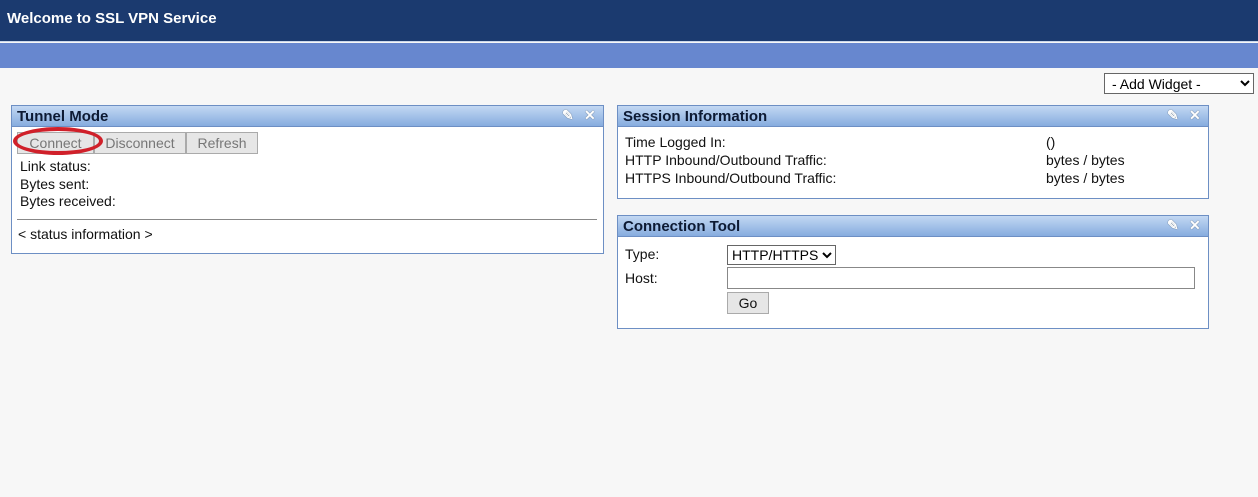 The height and width of the screenshot is (497, 1258). Describe the element at coordinates (68, 201) in the screenshot. I see `bytes-received-label: Bytes received:` at that location.